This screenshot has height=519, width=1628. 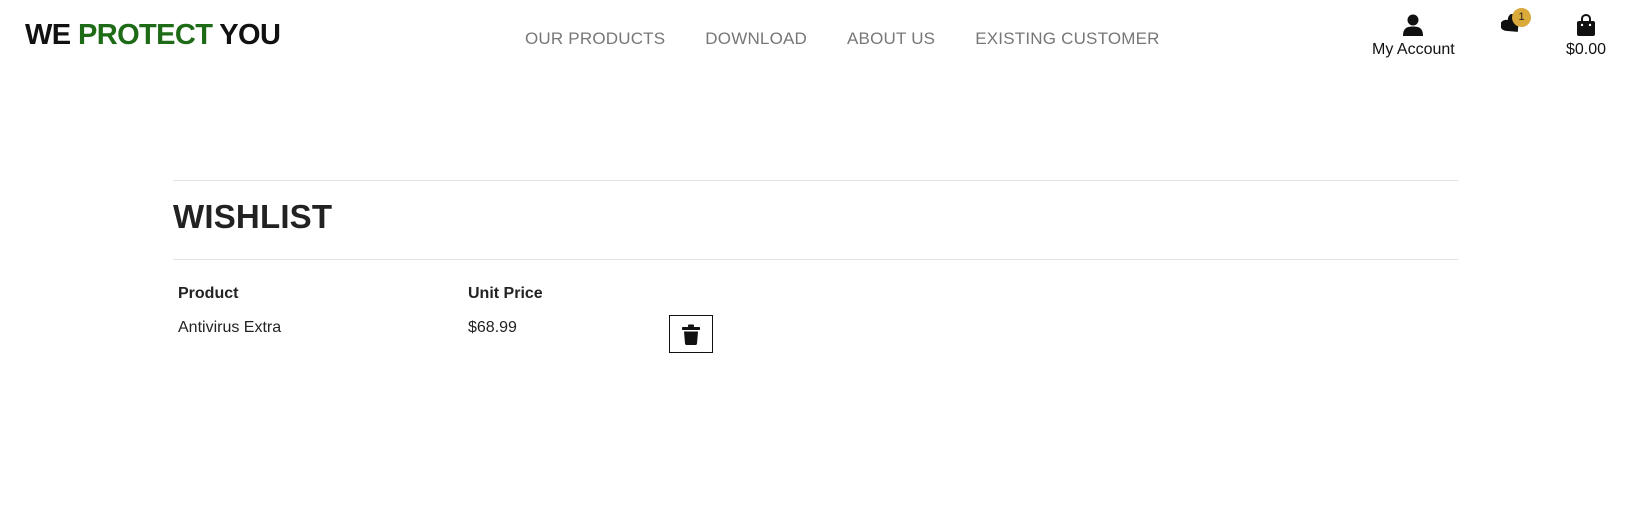 I want to click on nav-existing-customer: EXISTING CUSTOMER, so click(x=1067, y=39).